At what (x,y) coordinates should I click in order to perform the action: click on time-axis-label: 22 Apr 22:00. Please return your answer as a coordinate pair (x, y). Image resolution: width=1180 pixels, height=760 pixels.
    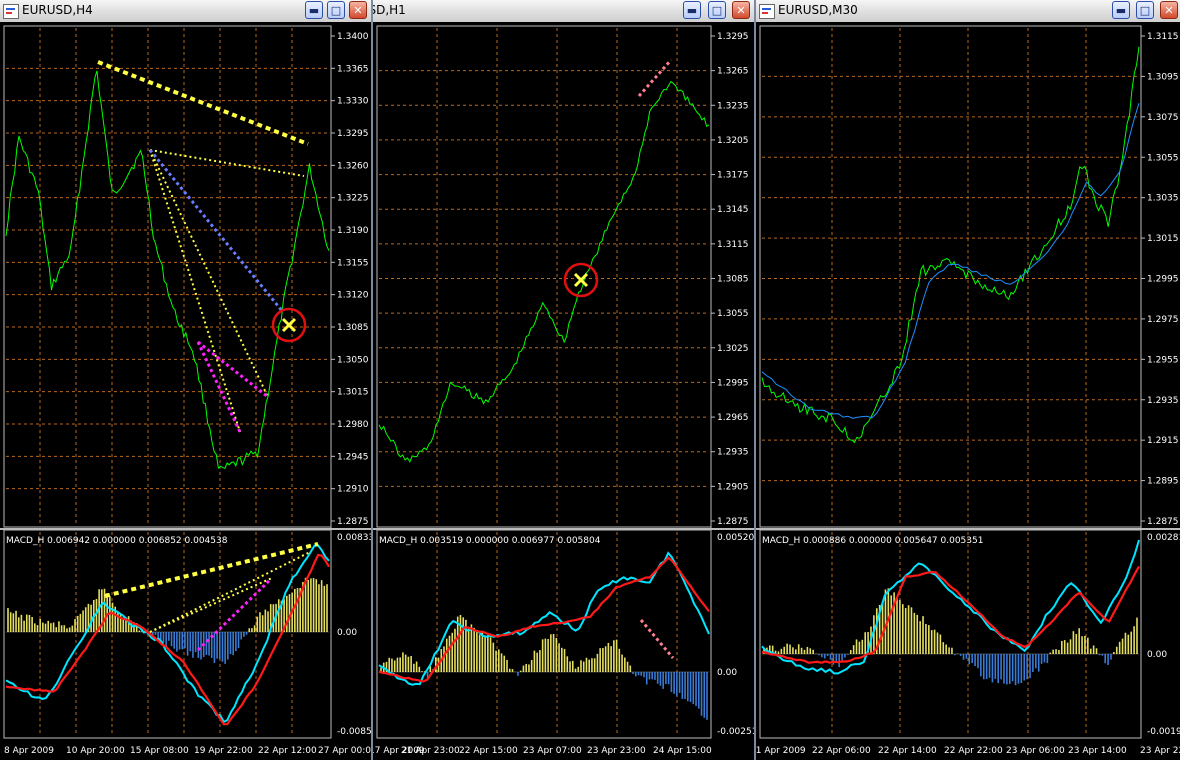
    Looking at the image, I should click on (973, 751).